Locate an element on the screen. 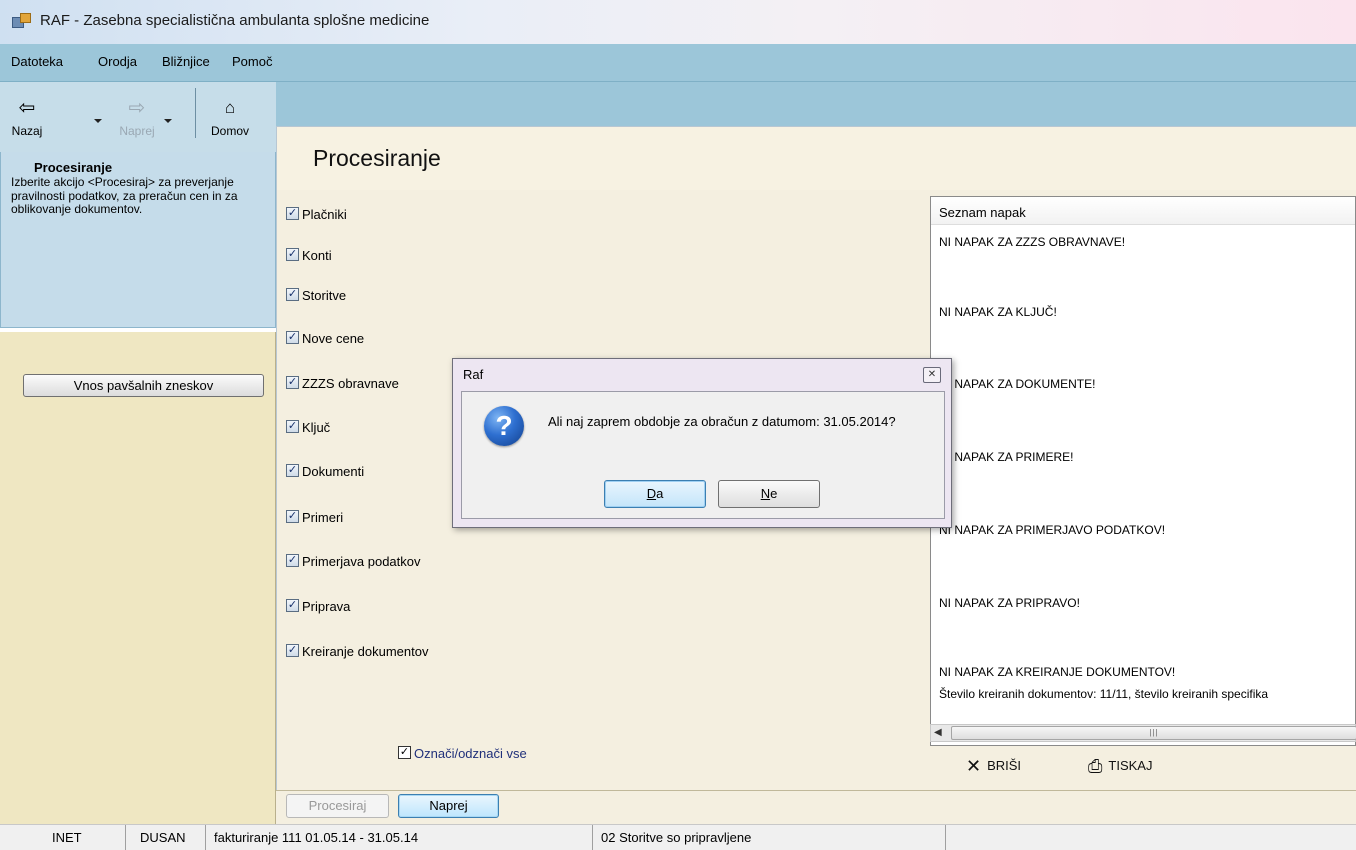 This screenshot has width=1356, height=850. checkbox-dokumenti: ✓ Dokumenti is located at coordinates (325, 472).